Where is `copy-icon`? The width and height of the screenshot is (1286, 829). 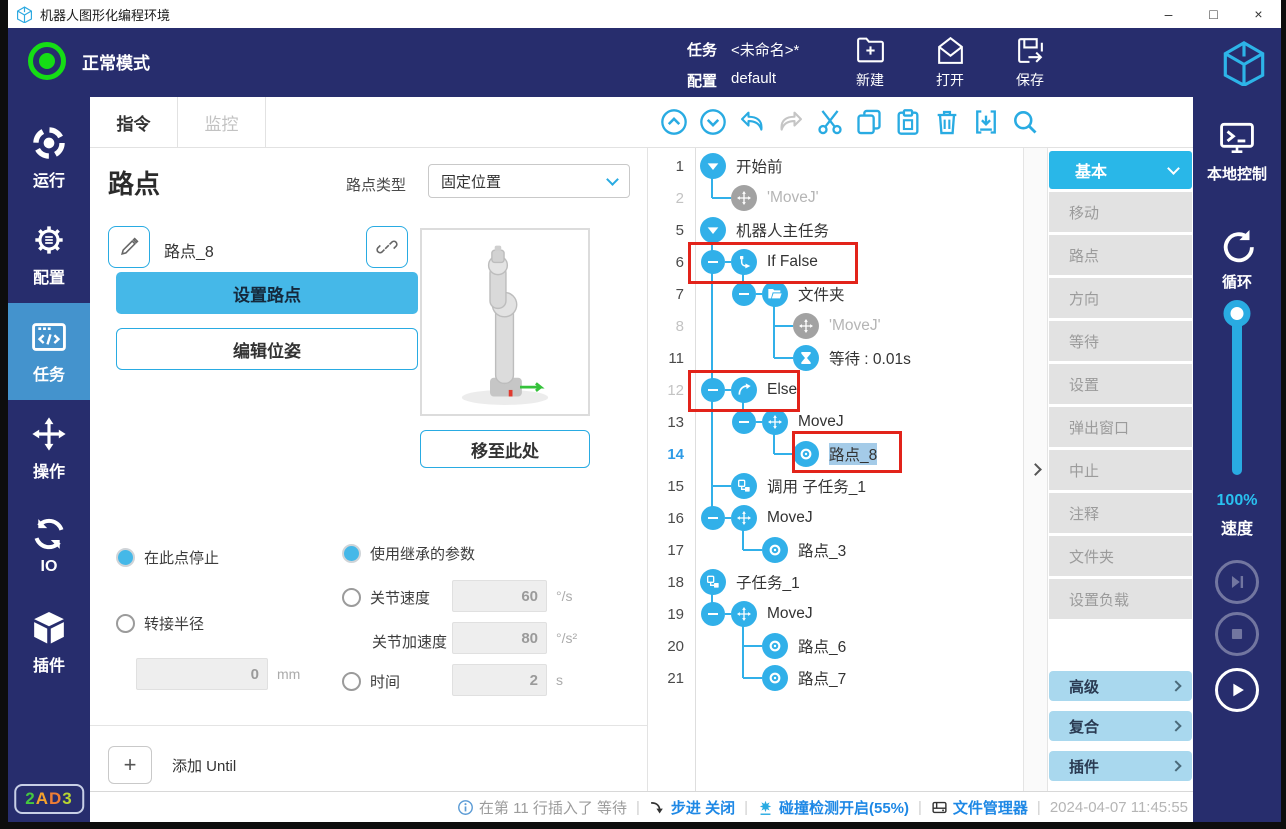
copy-icon is located at coordinates (869, 122).